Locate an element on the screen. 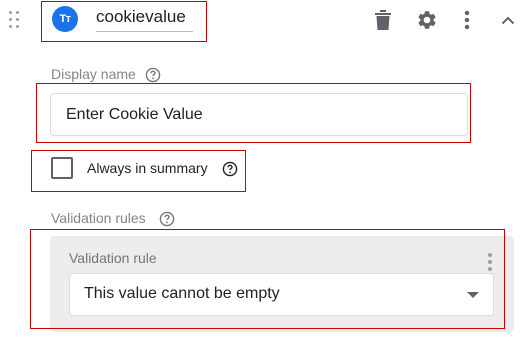 The height and width of the screenshot is (341, 529). rule-options-icon is located at coordinates (490, 263).